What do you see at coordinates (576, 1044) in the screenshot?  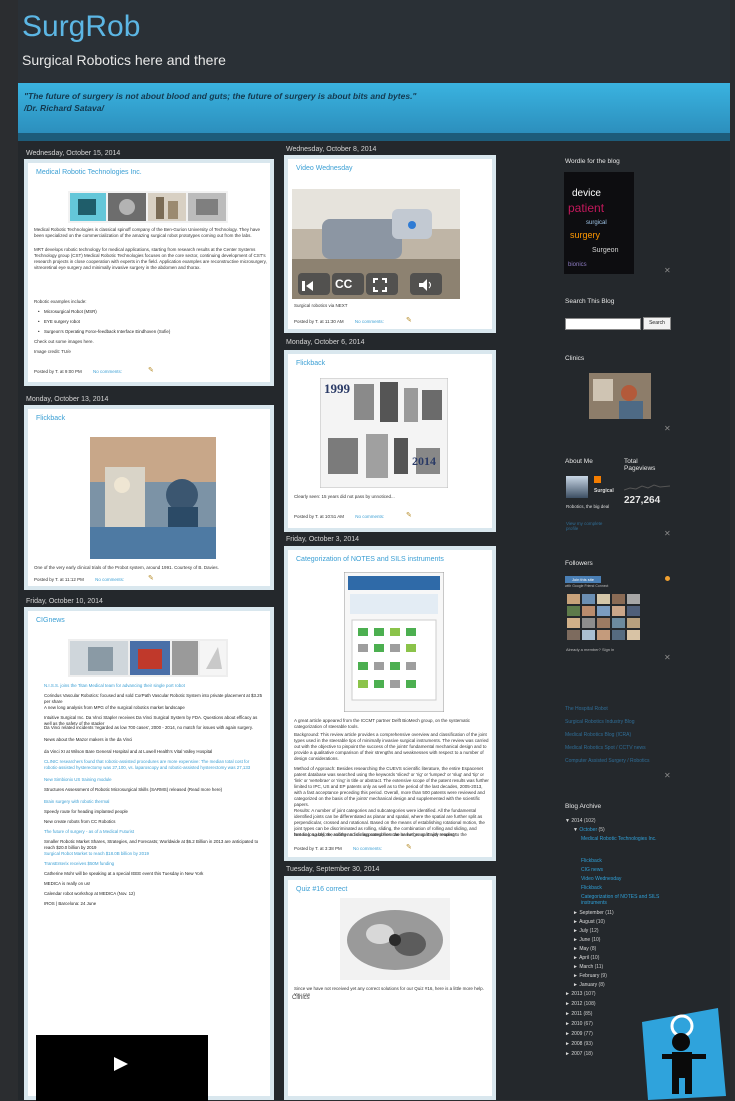 I see `archive-label: 2008` at bounding box center [576, 1044].